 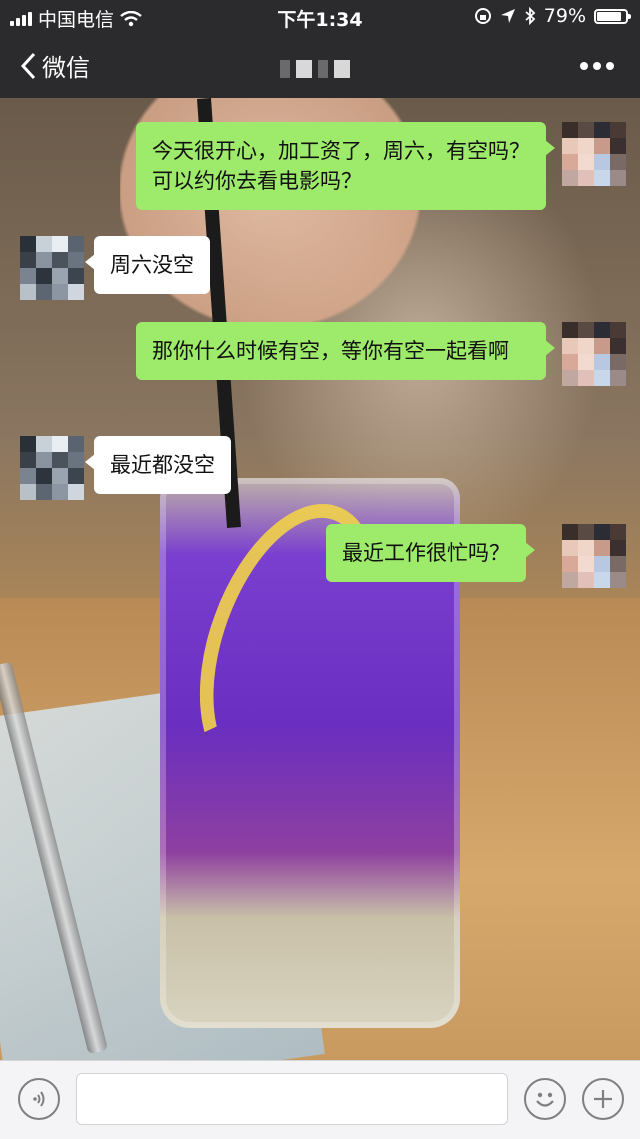 I want to click on location-icon, so click(x=507, y=16).